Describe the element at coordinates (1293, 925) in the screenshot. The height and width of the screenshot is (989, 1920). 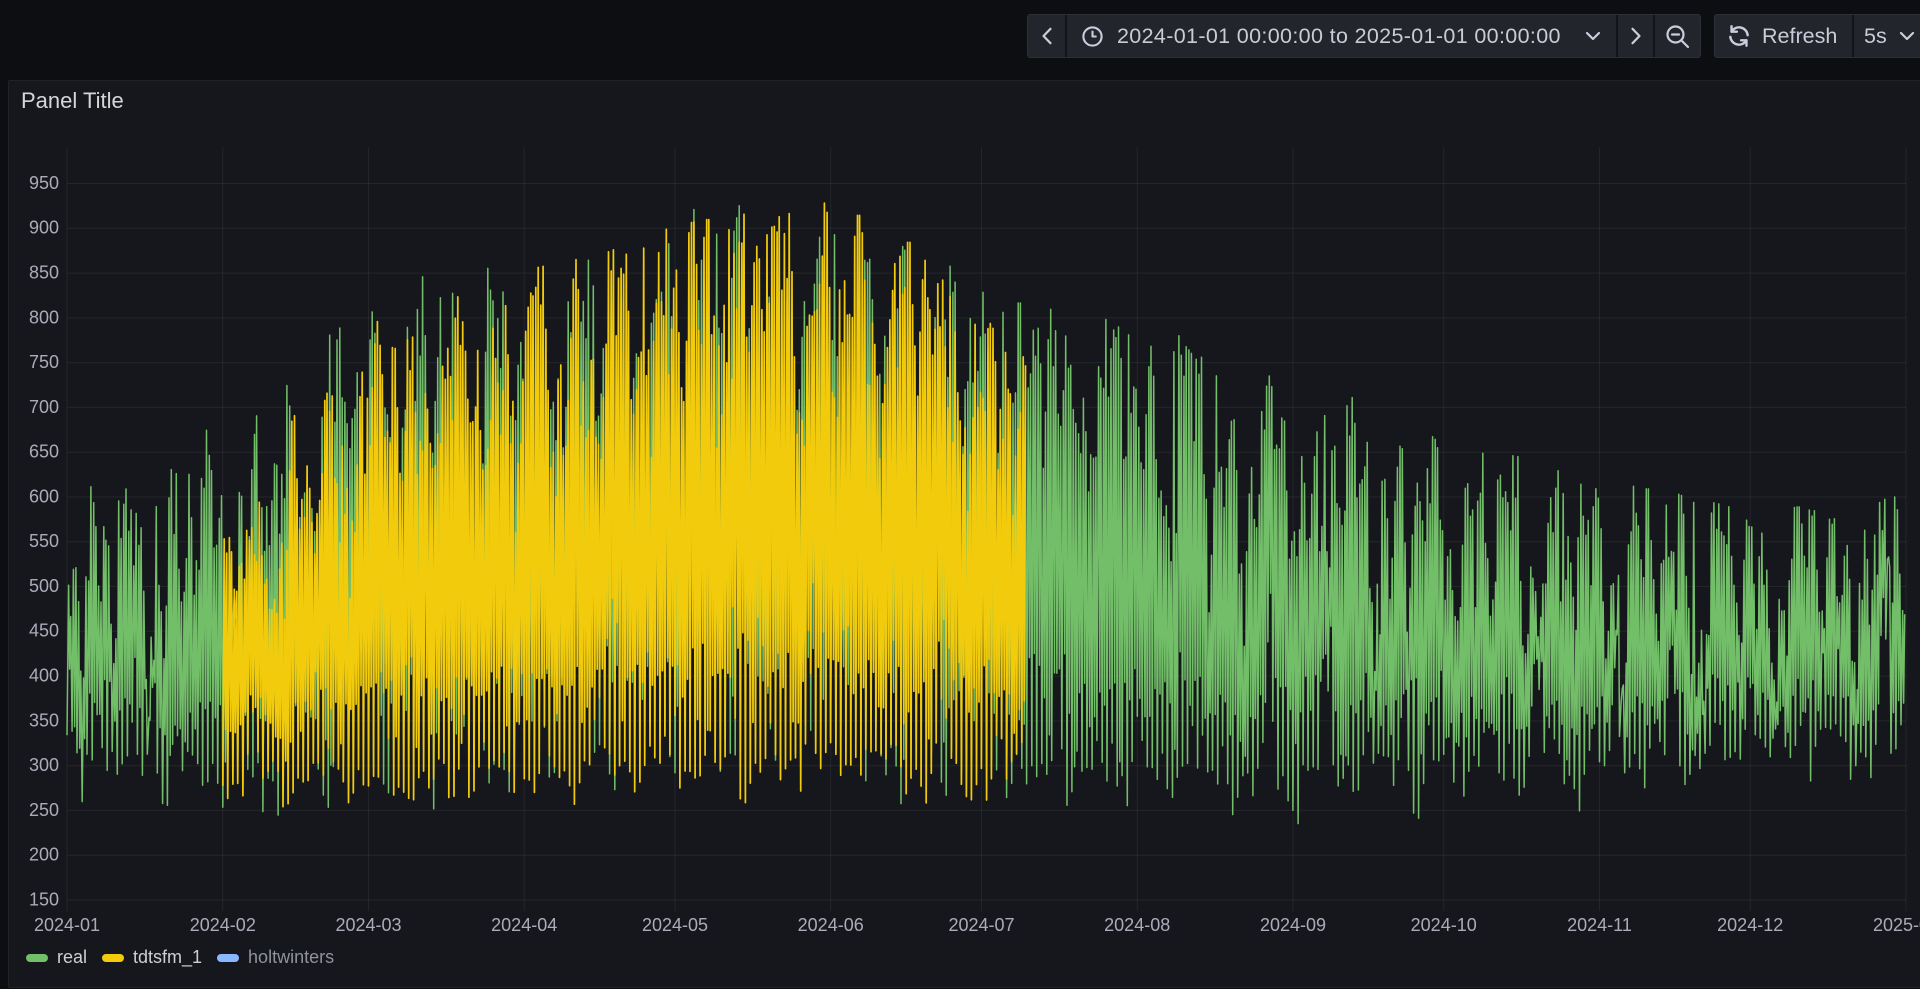
I see `svg-text: 2024-09` at that location.